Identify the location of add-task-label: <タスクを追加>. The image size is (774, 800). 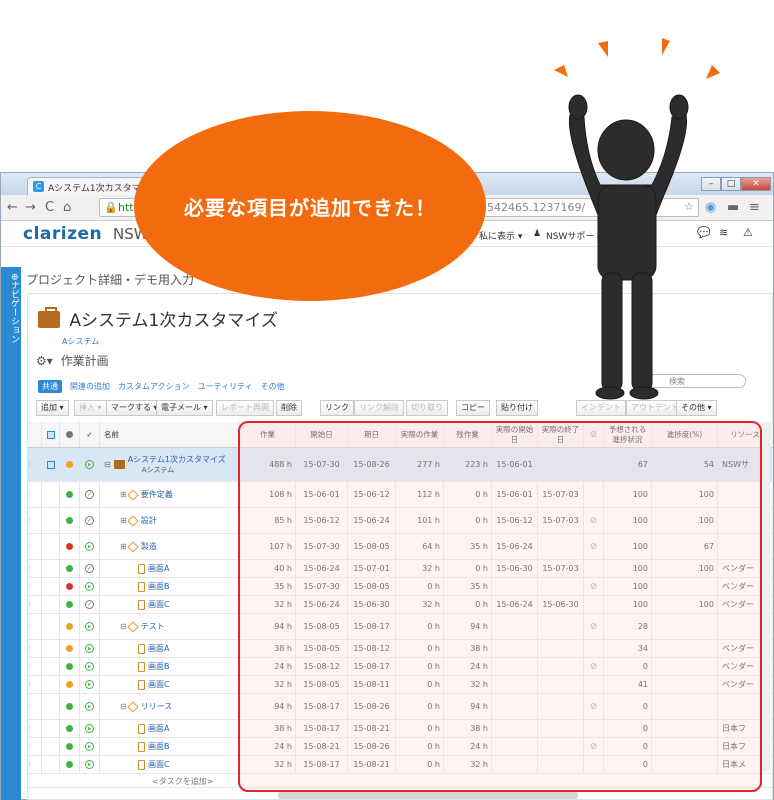
(182, 781).